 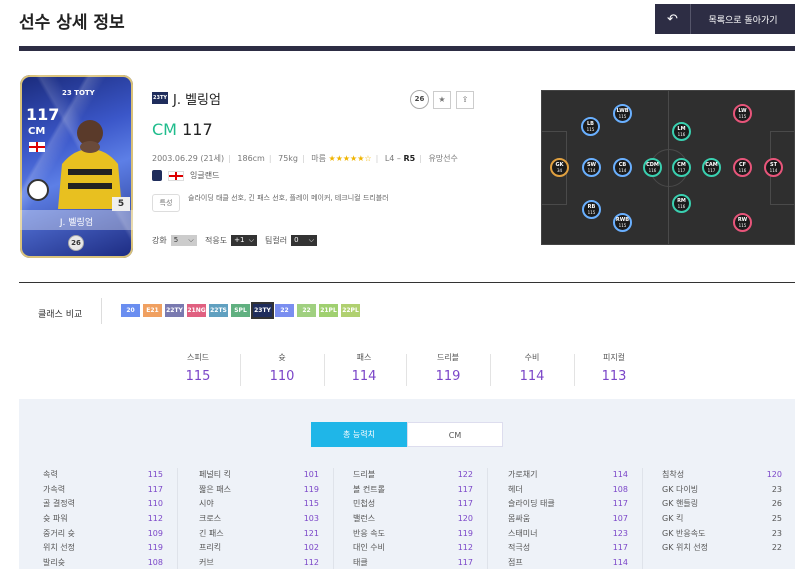 What do you see at coordinates (360, 563) in the screenshot?
I see `stat-name: 태클` at bounding box center [360, 563].